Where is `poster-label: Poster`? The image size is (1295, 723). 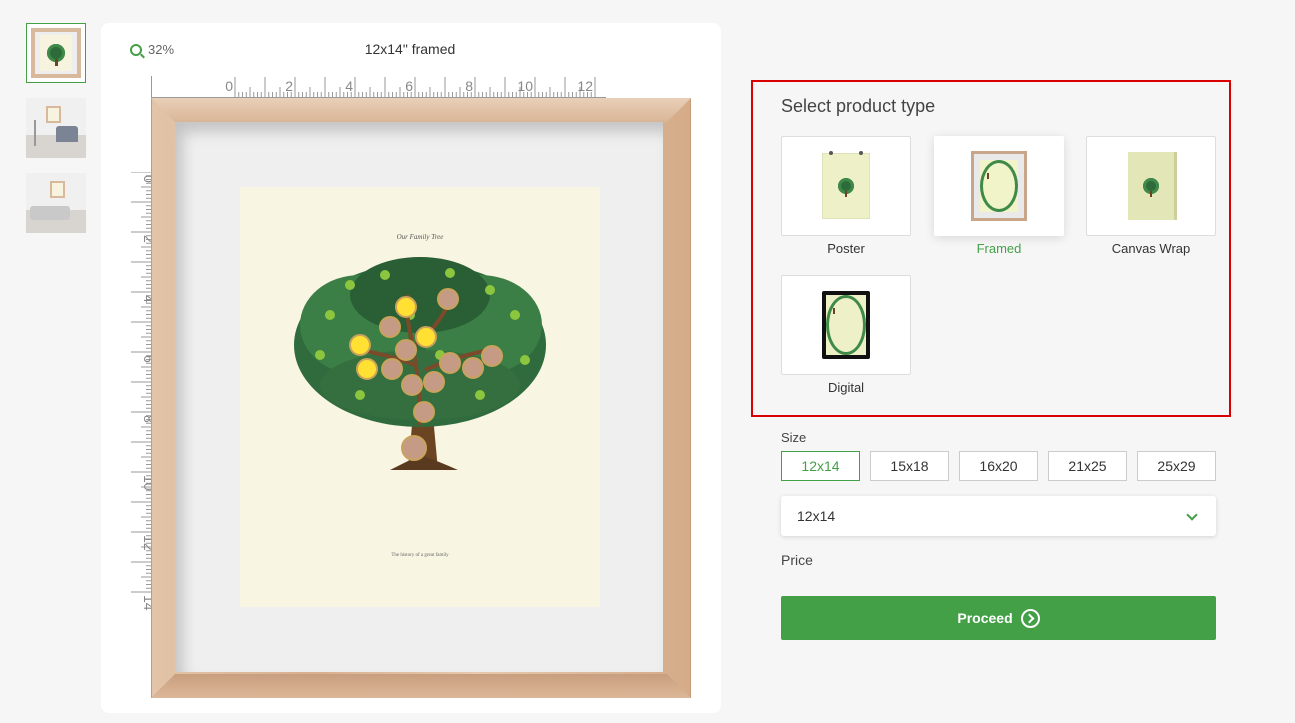 poster-label: Poster is located at coordinates (846, 248).